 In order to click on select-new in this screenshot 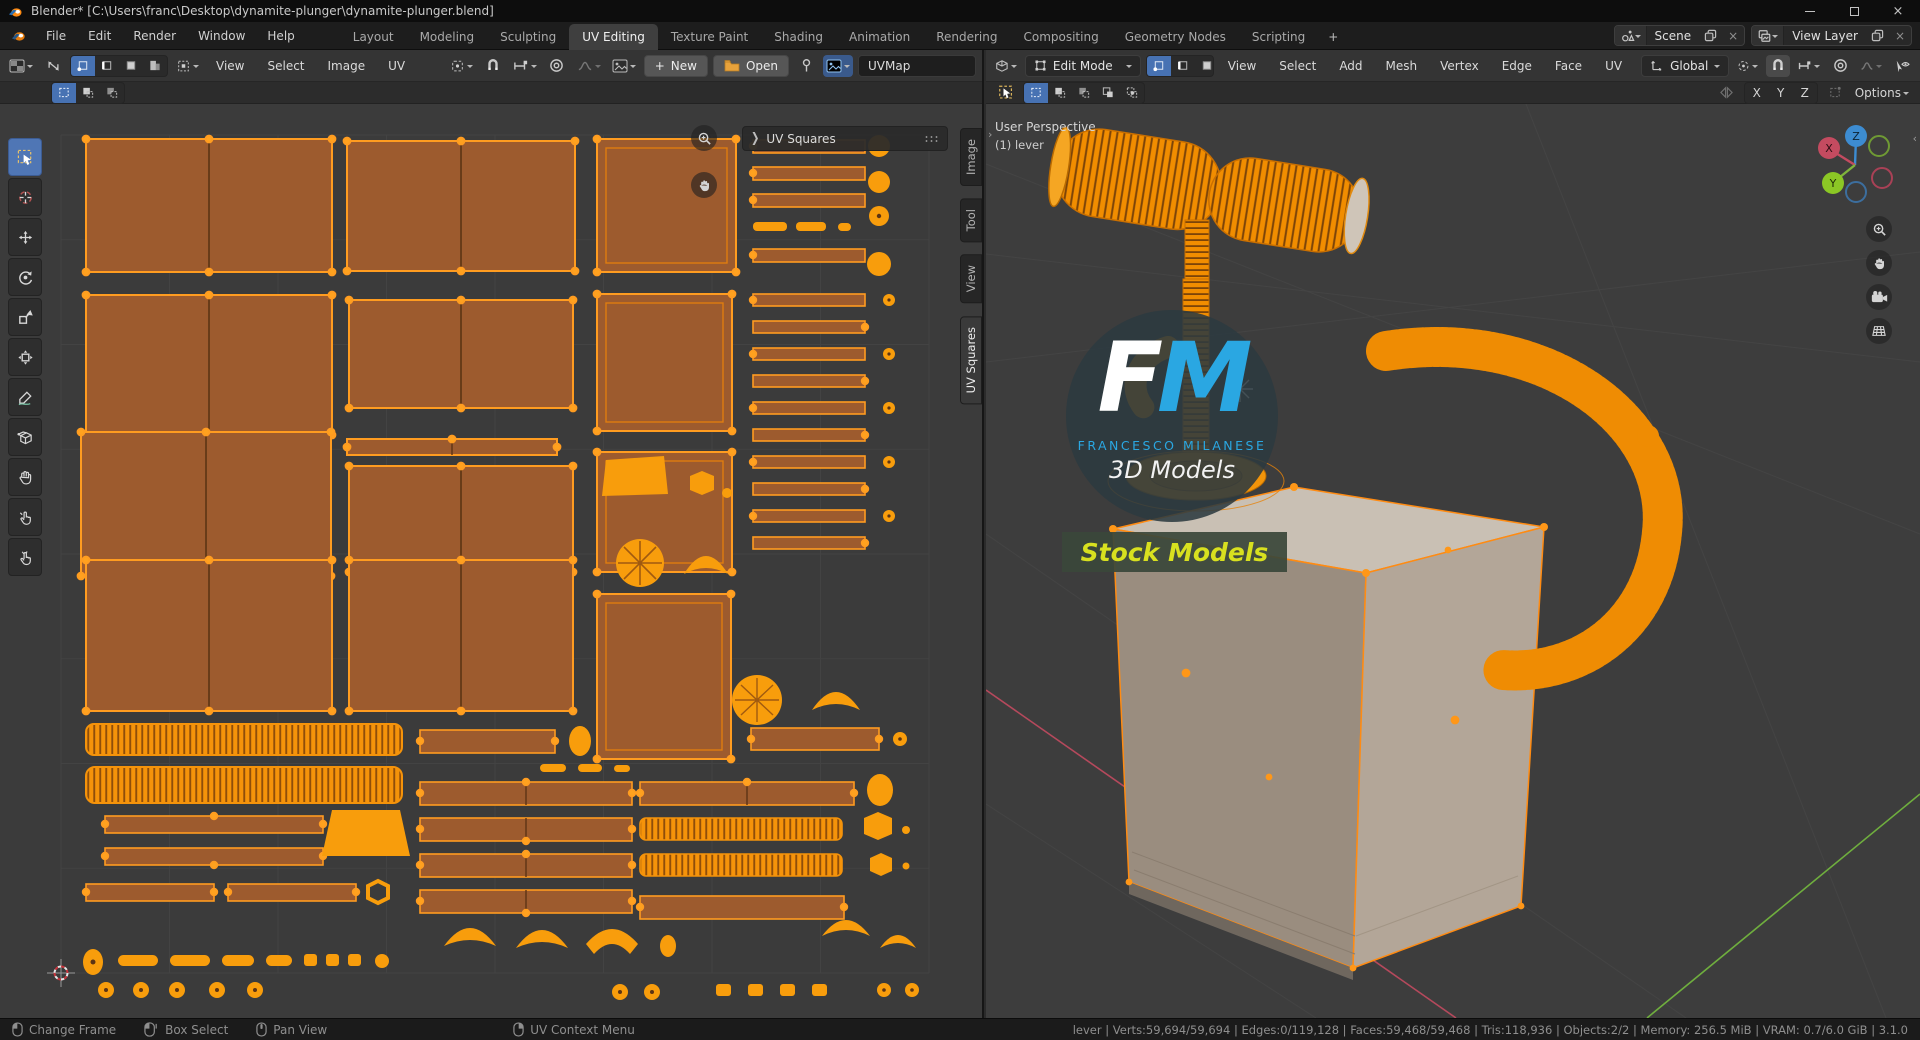, I will do `click(1036, 92)`.